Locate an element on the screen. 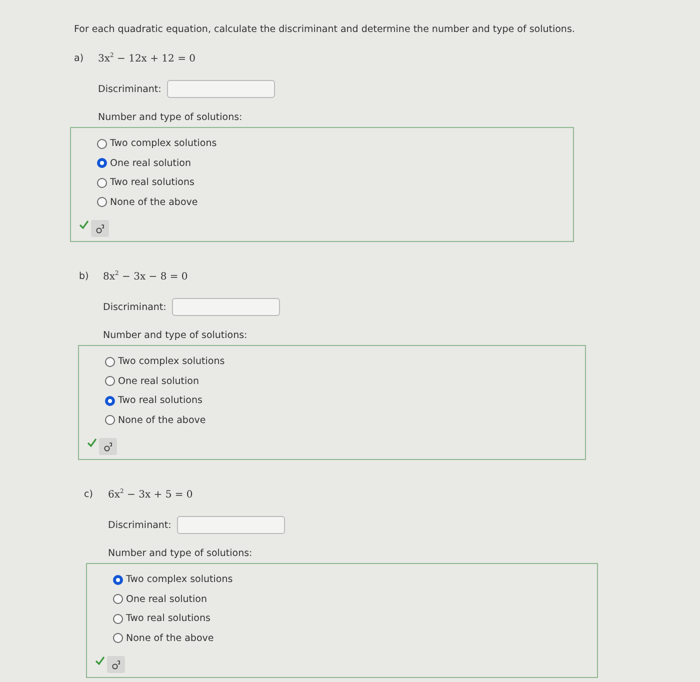 The image size is (700, 682). part-letter: b) is located at coordinates (84, 276).